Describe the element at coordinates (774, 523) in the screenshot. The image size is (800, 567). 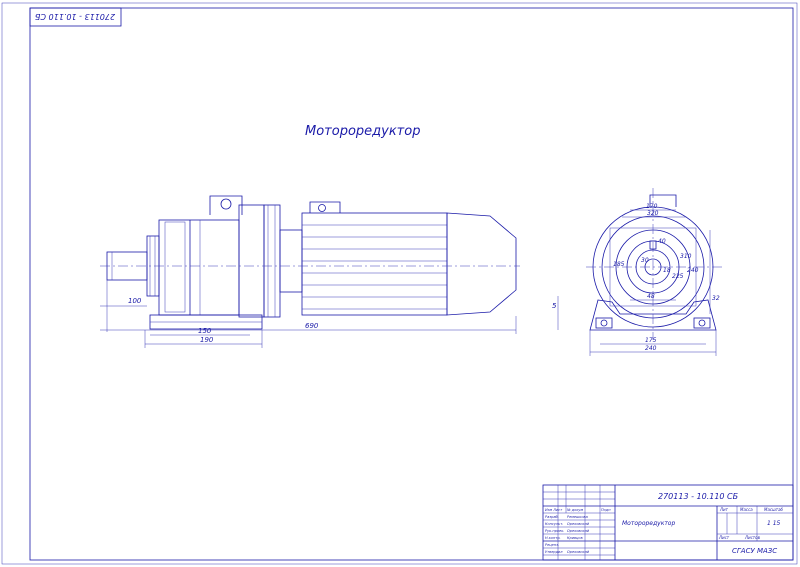
I see `sheet-info: 1 15` at that location.